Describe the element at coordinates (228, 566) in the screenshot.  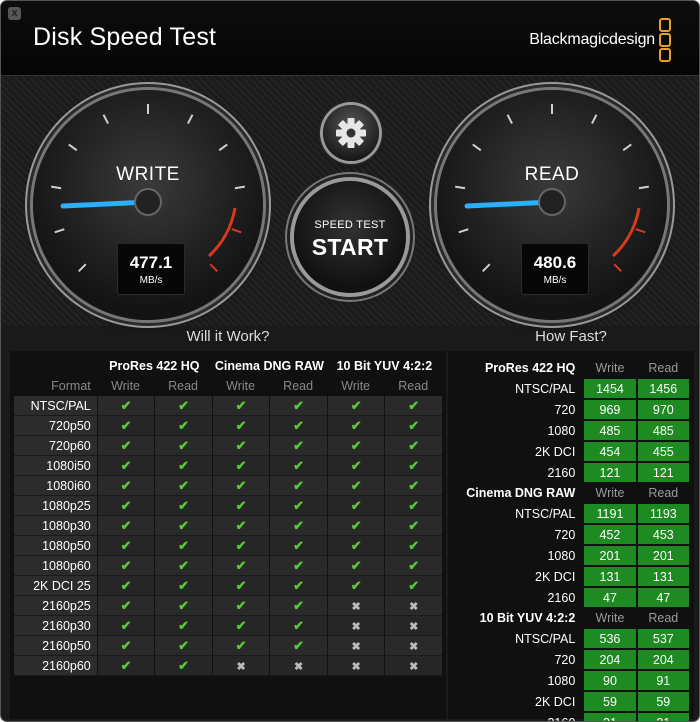
I see `table-row: 1080p60 ✔ ✔ ✔ ✔ ✔ ✔` at that location.